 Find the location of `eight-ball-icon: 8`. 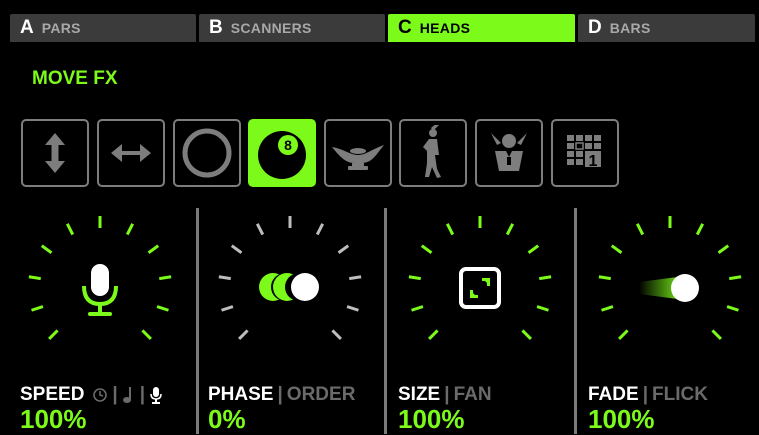

eight-ball-icon: 8 is located at coordinates (282, 155).